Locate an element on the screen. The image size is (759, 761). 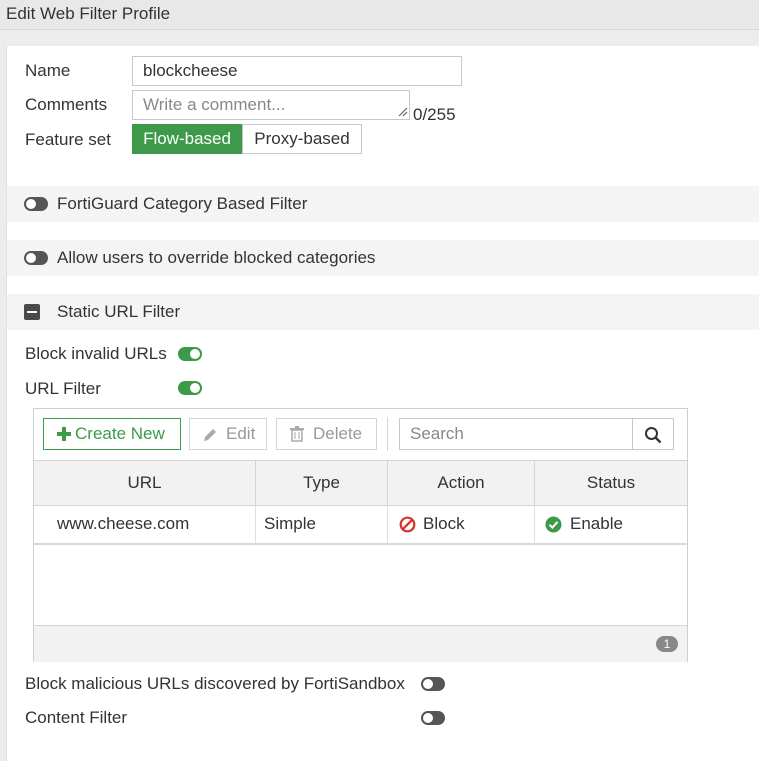
static-url-section-title: Static URL Filter is located at coordinates (119, 311).